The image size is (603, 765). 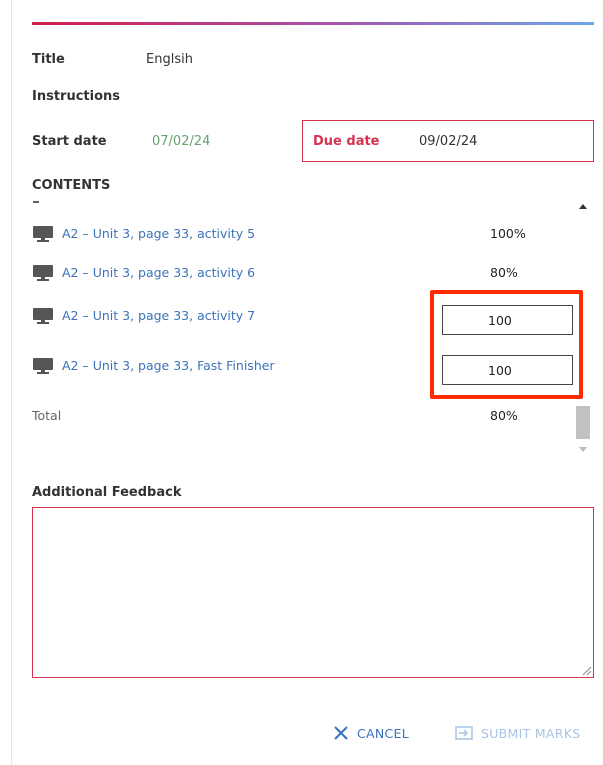 What do you see at coordinates (168, 365) in the screenshot?
I see `content-link-fast-finisher: A2 – Unit 3, page 33, Fast Finisher` at bounding box center [168, 365].